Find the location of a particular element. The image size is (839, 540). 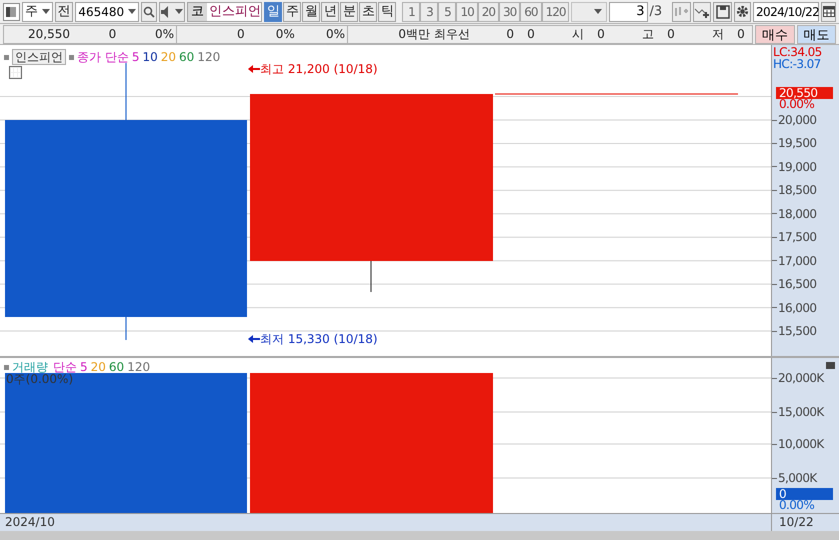

price-tick: 19,000 is located at coordinates (796, 167).